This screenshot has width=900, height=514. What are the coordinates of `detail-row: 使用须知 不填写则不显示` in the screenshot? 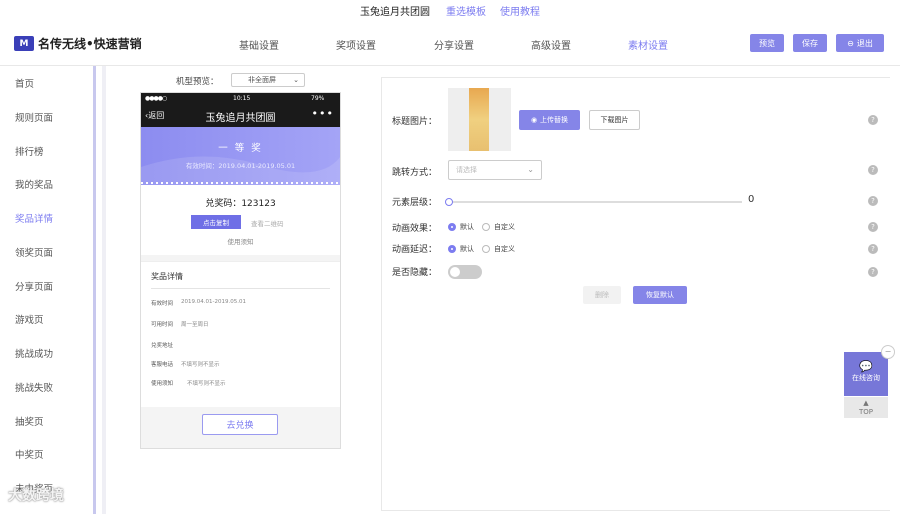 It's located at (188, 383).